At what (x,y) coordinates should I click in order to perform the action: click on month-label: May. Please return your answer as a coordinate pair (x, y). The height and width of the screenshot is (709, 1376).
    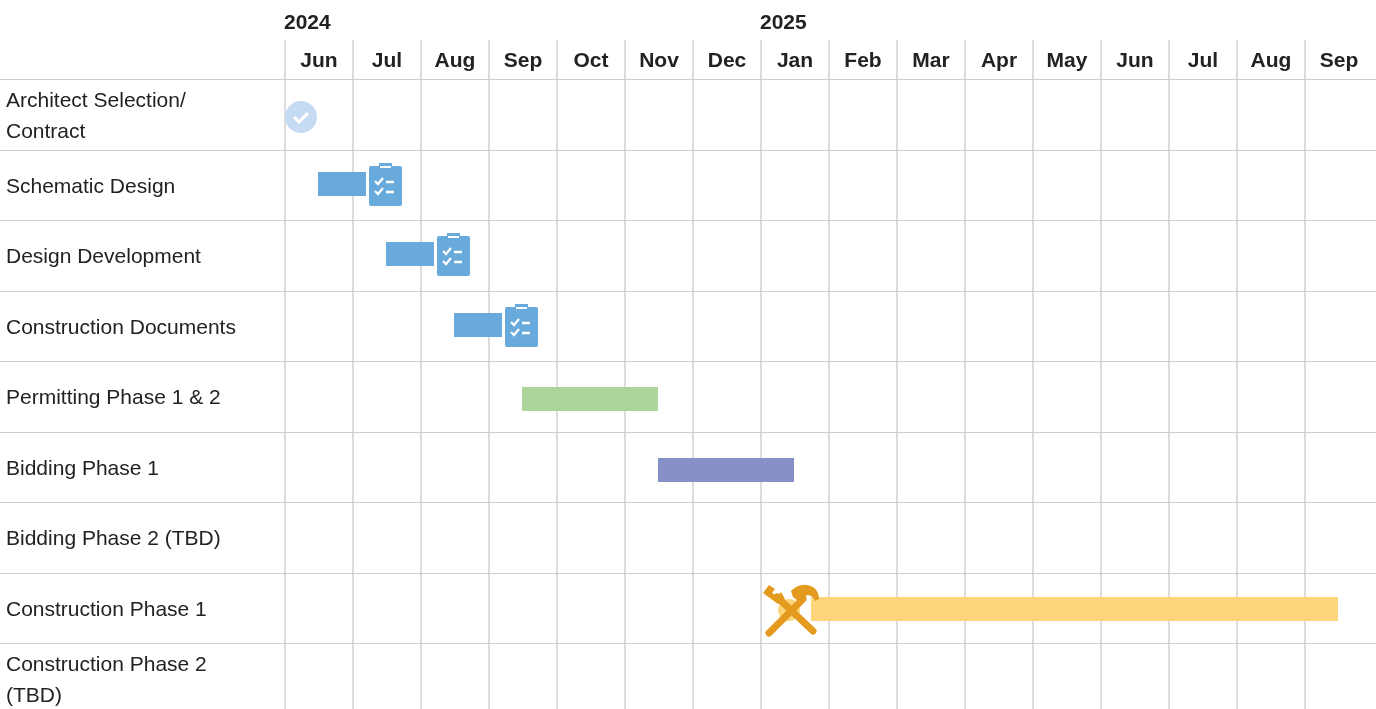
    Looking at the image, I should click on (1067, 59).